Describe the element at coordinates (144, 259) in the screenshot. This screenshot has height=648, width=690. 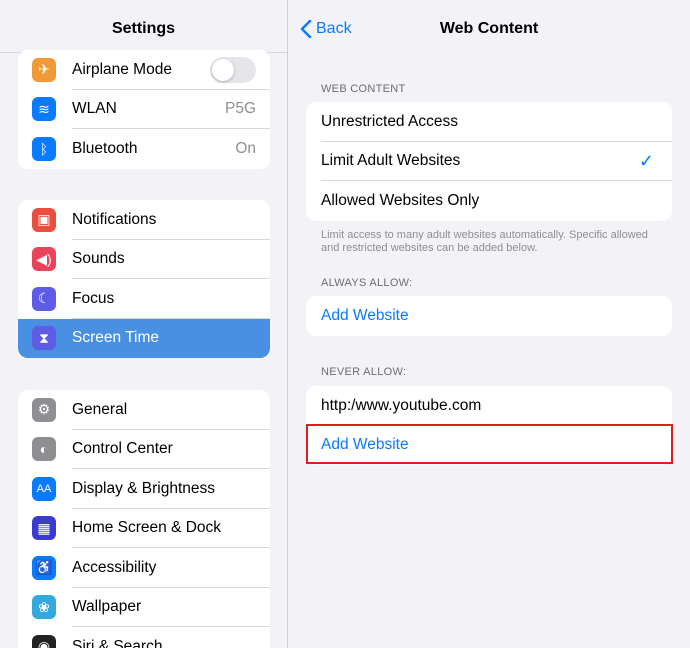
I see `sidebar-item-sounds: ◀) Sounds` at that location.